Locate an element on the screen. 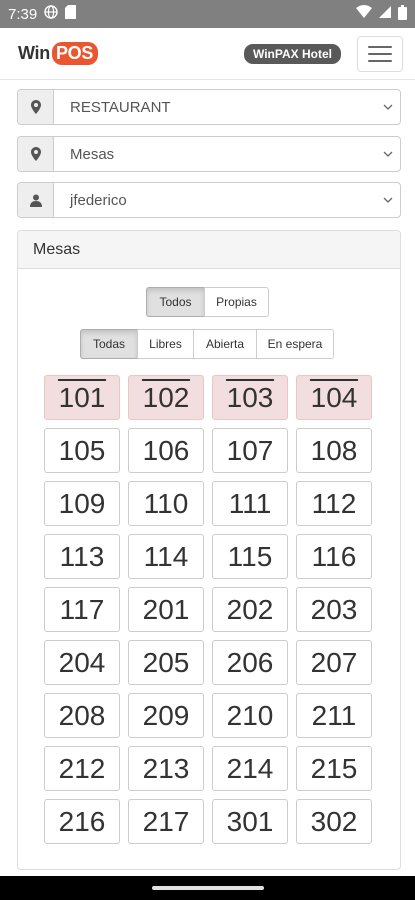 This screenshot has width=415, height=900. table-tile: 209 is located at coordinates (166, 715).